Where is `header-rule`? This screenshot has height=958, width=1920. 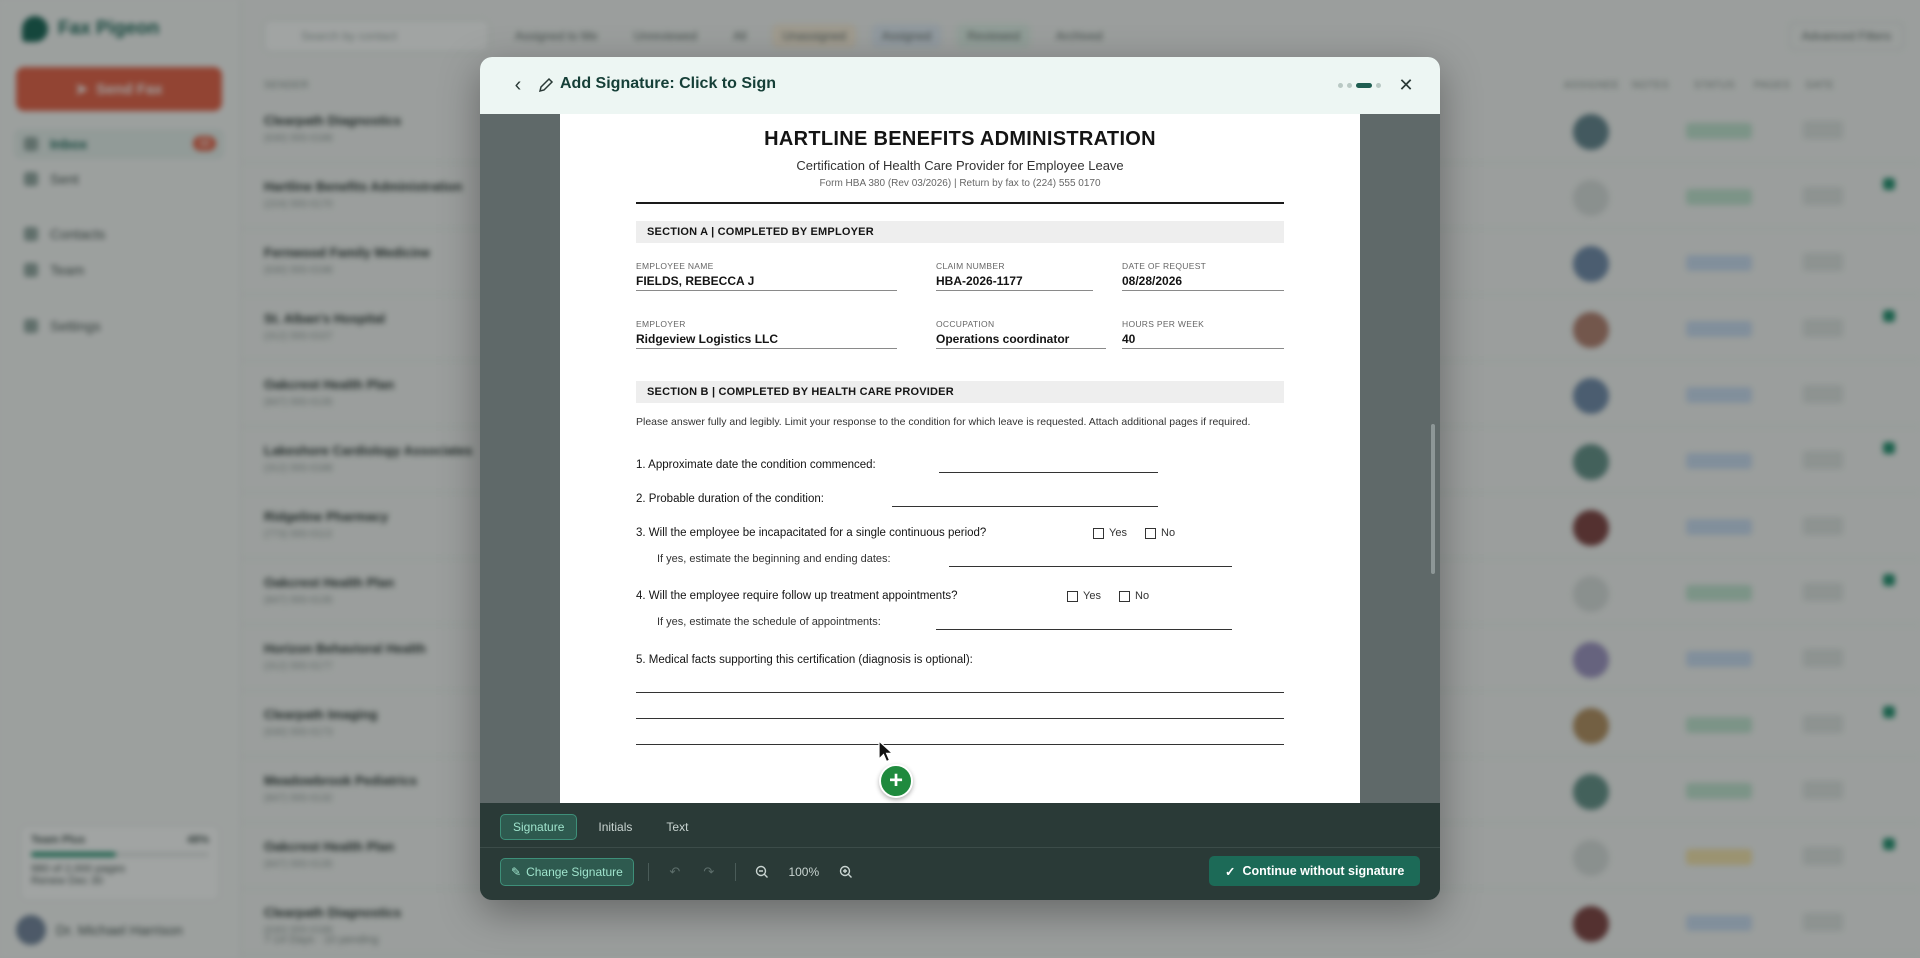
header-rule is located at coordinates (960, 203).